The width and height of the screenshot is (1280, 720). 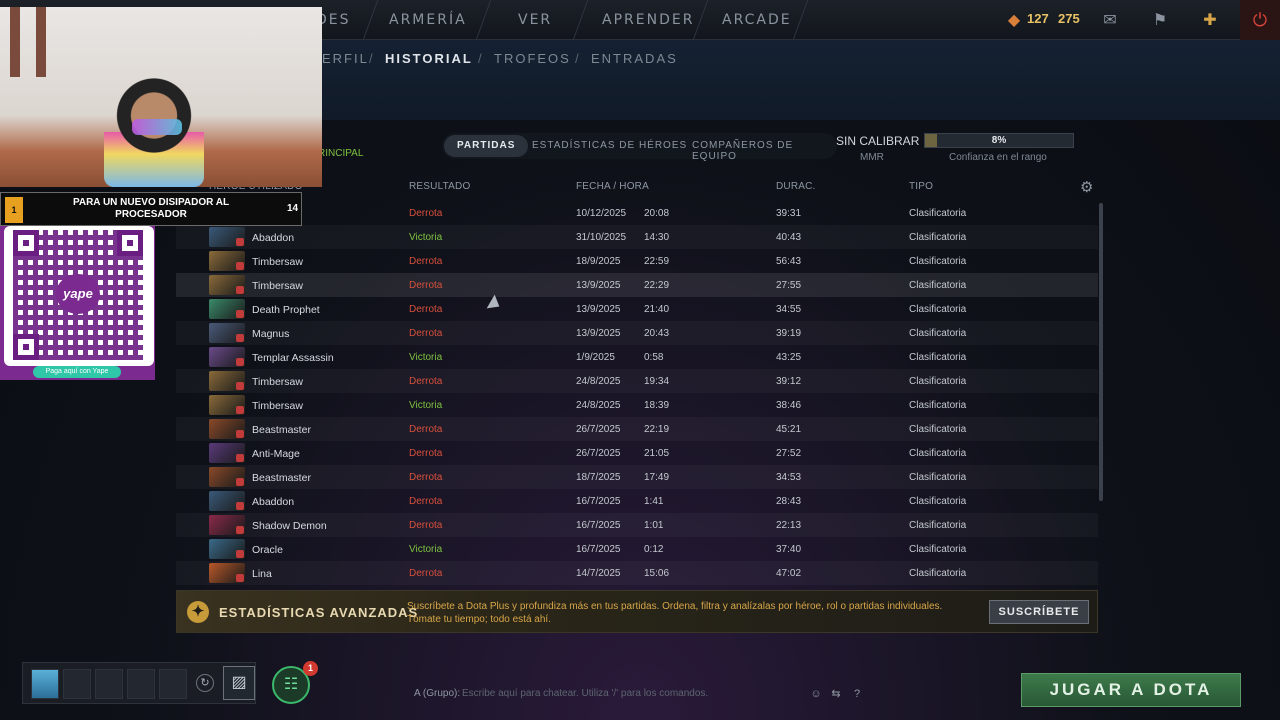 I want to click on webcam-overlay, so click(x=161, y=97).